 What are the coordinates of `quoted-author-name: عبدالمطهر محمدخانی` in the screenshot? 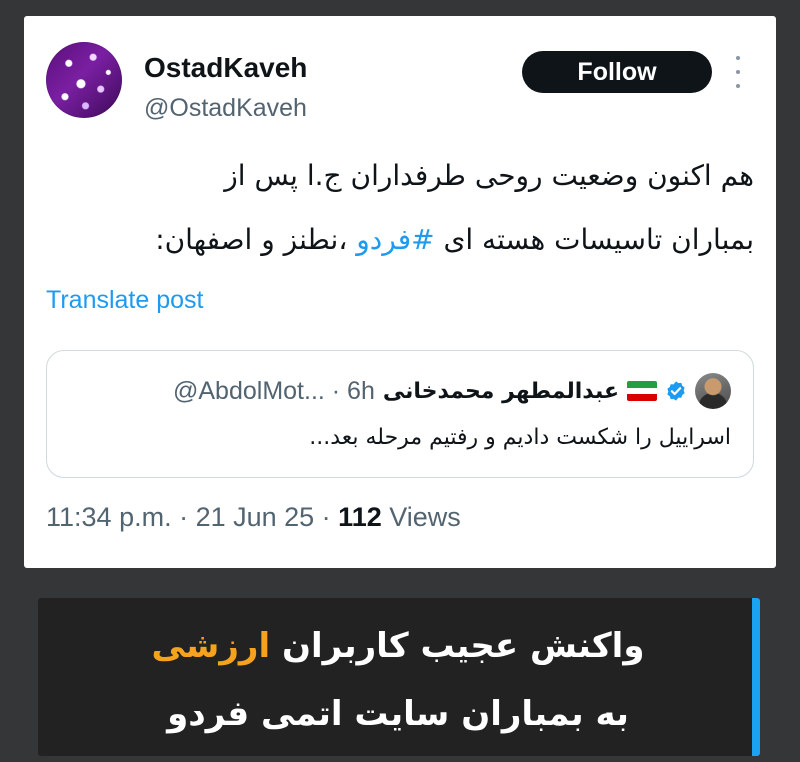 It's located at (500, 391).